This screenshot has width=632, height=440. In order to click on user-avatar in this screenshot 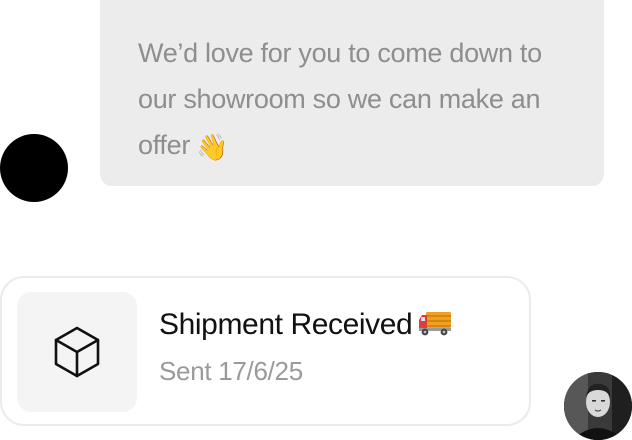, I will do `click(598, 406)`.